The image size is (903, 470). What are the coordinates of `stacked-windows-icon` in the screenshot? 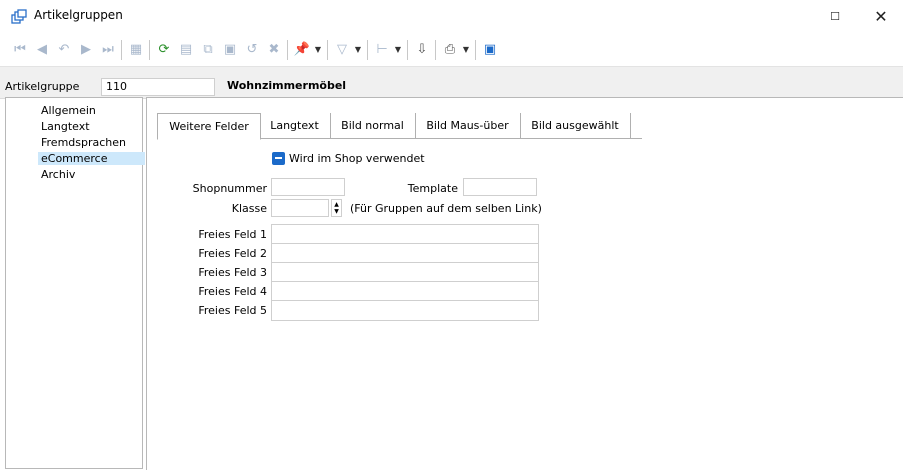 It's located at (19, 17).